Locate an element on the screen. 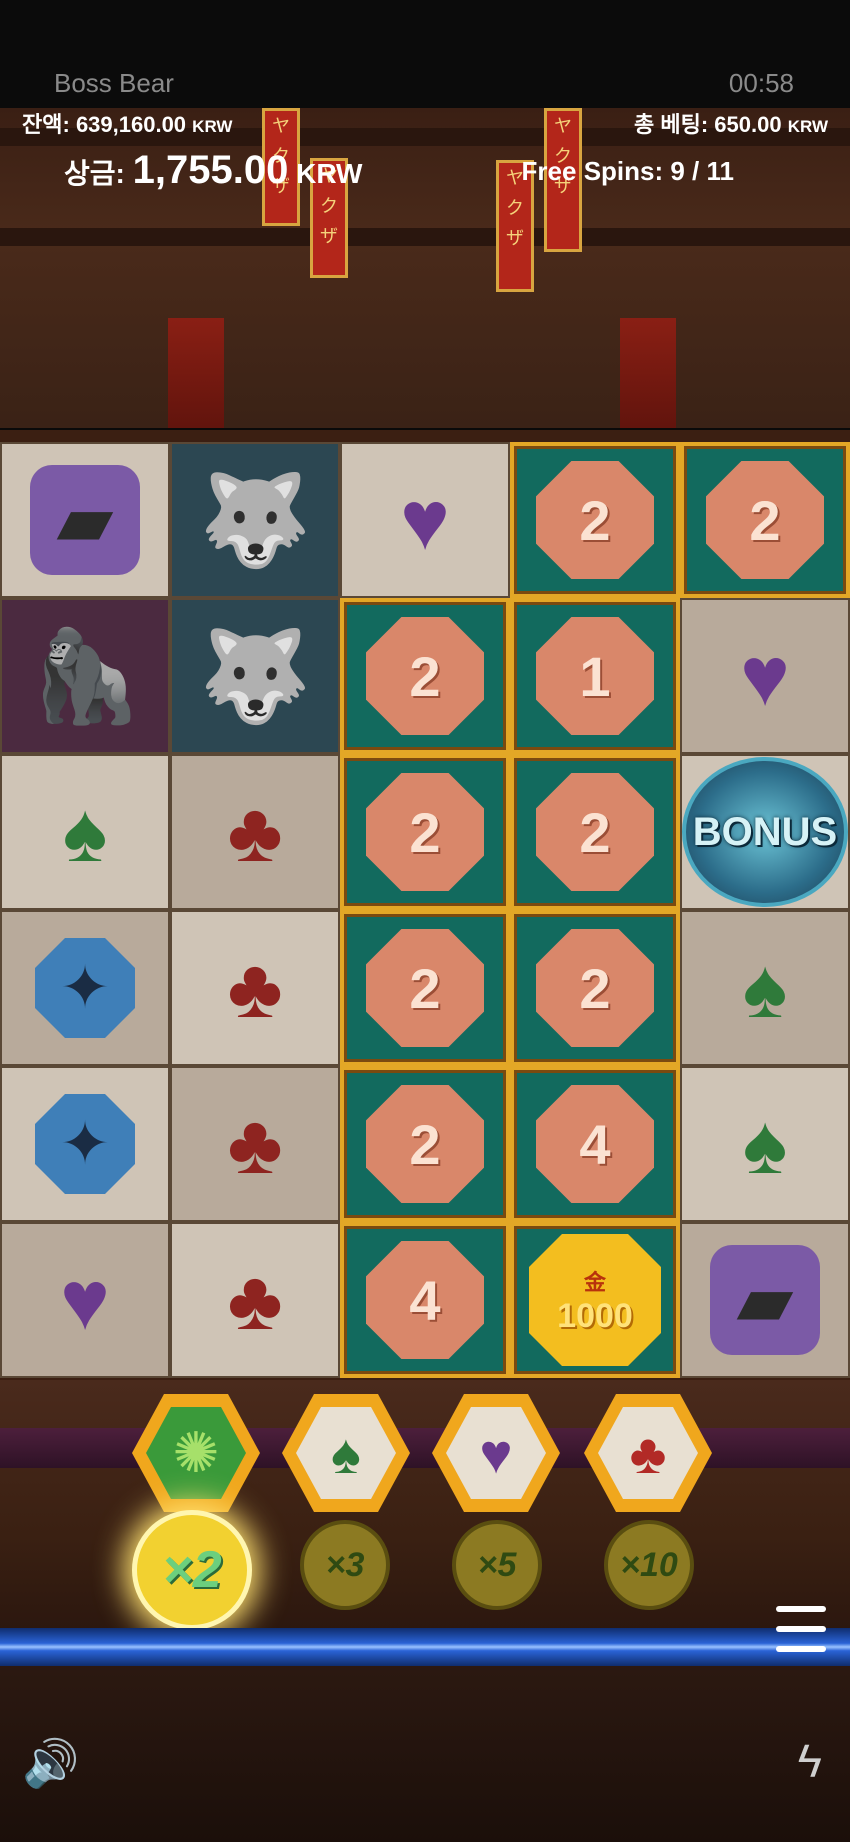  balance-value: 639,160.00 is located at coordinates (131, 124).